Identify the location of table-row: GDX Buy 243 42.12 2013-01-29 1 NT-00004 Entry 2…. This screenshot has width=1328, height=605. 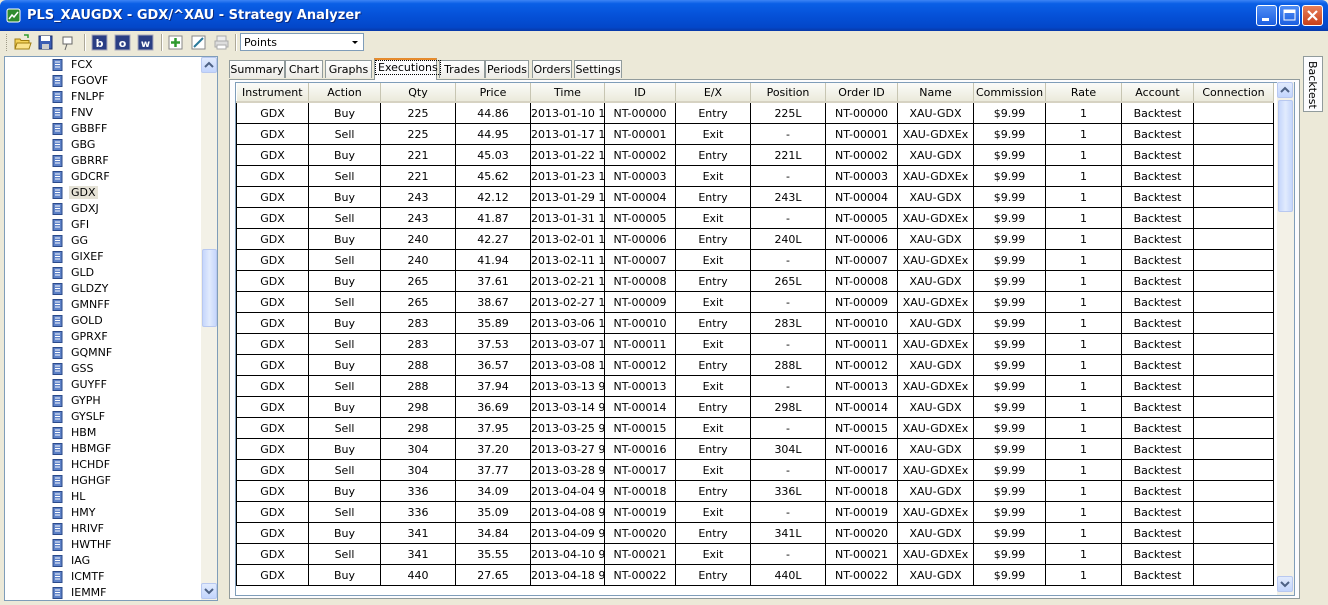
(755, 197).